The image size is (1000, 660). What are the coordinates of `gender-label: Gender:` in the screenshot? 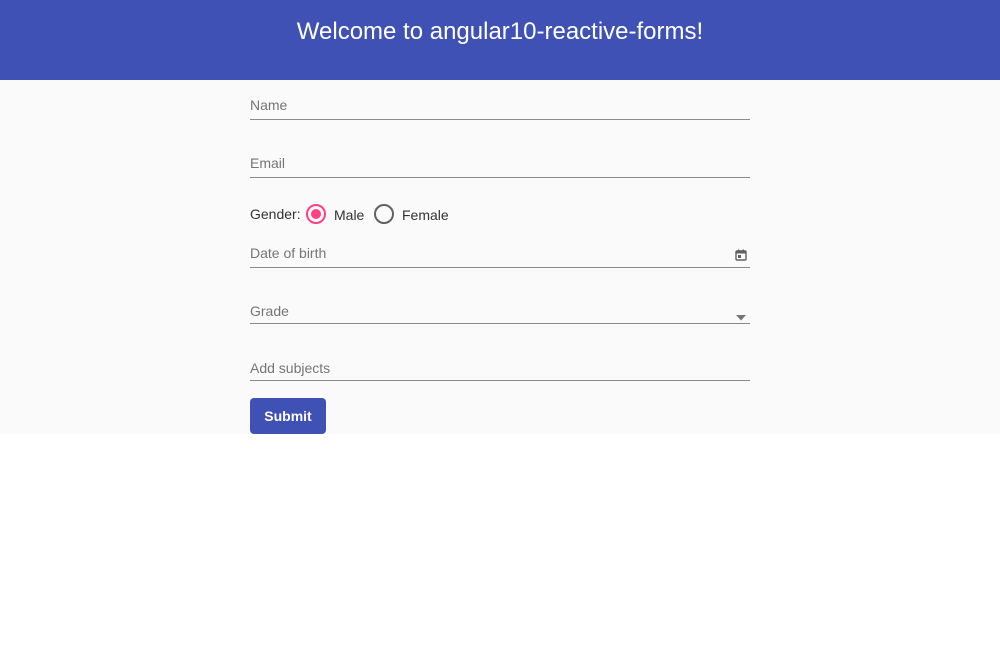 It's located at (275, 214).